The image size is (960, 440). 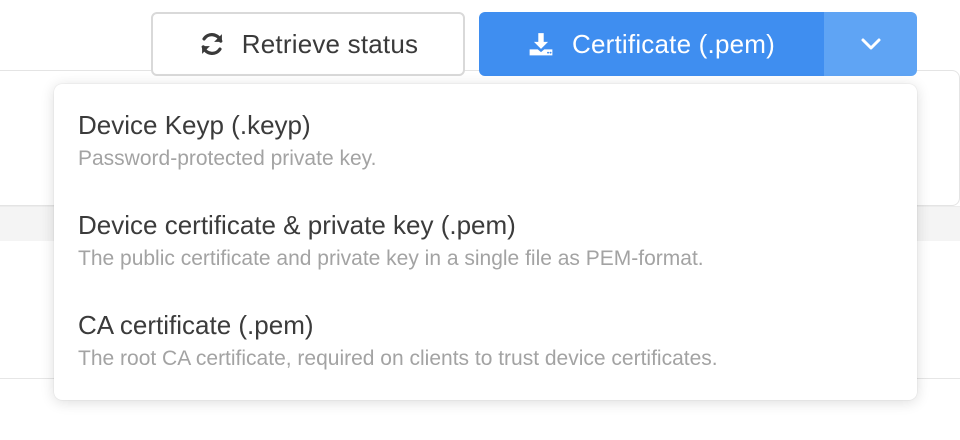 What do you see at coordinates (227, 158) in the screenshot?
I see `menu-item-description: Password-protected private key.` at bounding box center [227, 158].